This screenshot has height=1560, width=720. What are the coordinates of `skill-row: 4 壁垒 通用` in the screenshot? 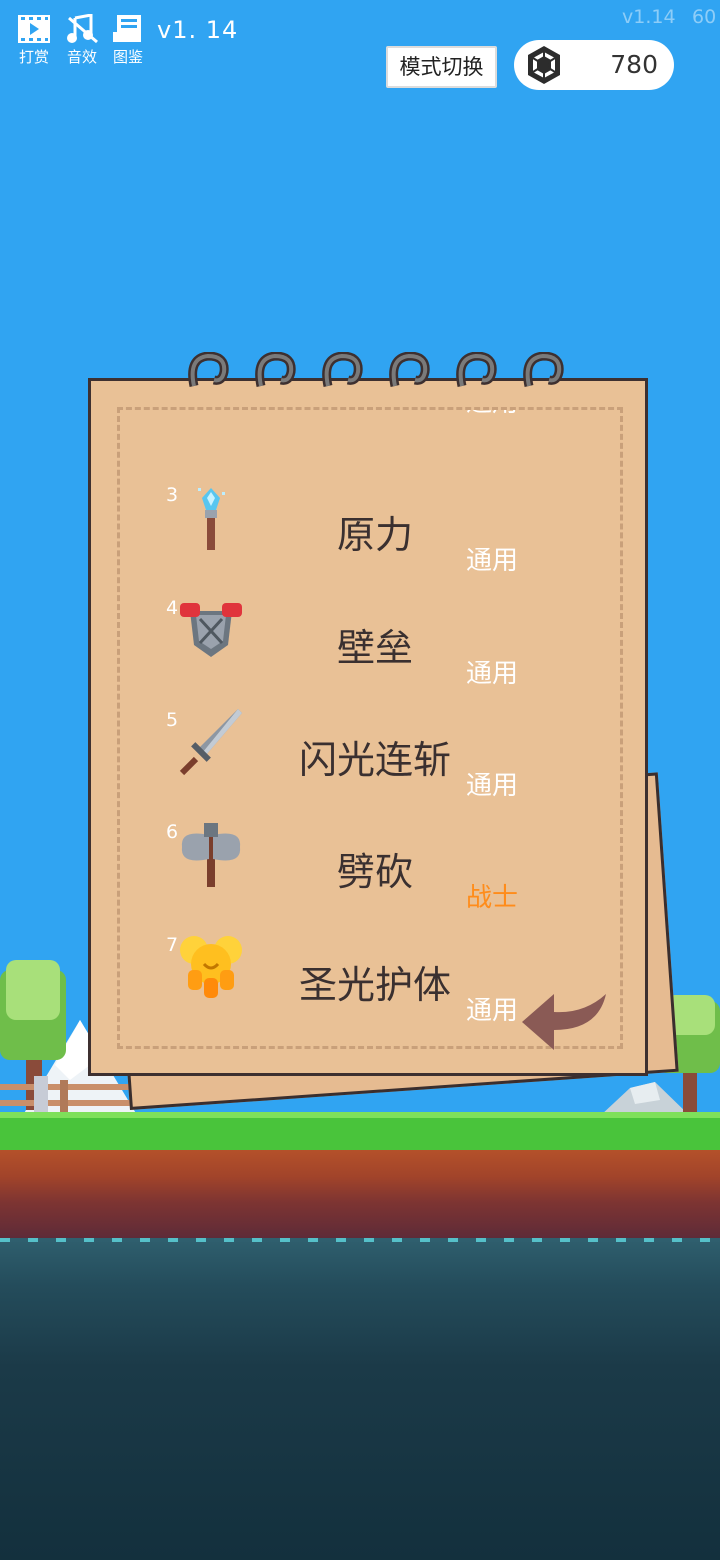 It's located at (370, 653).